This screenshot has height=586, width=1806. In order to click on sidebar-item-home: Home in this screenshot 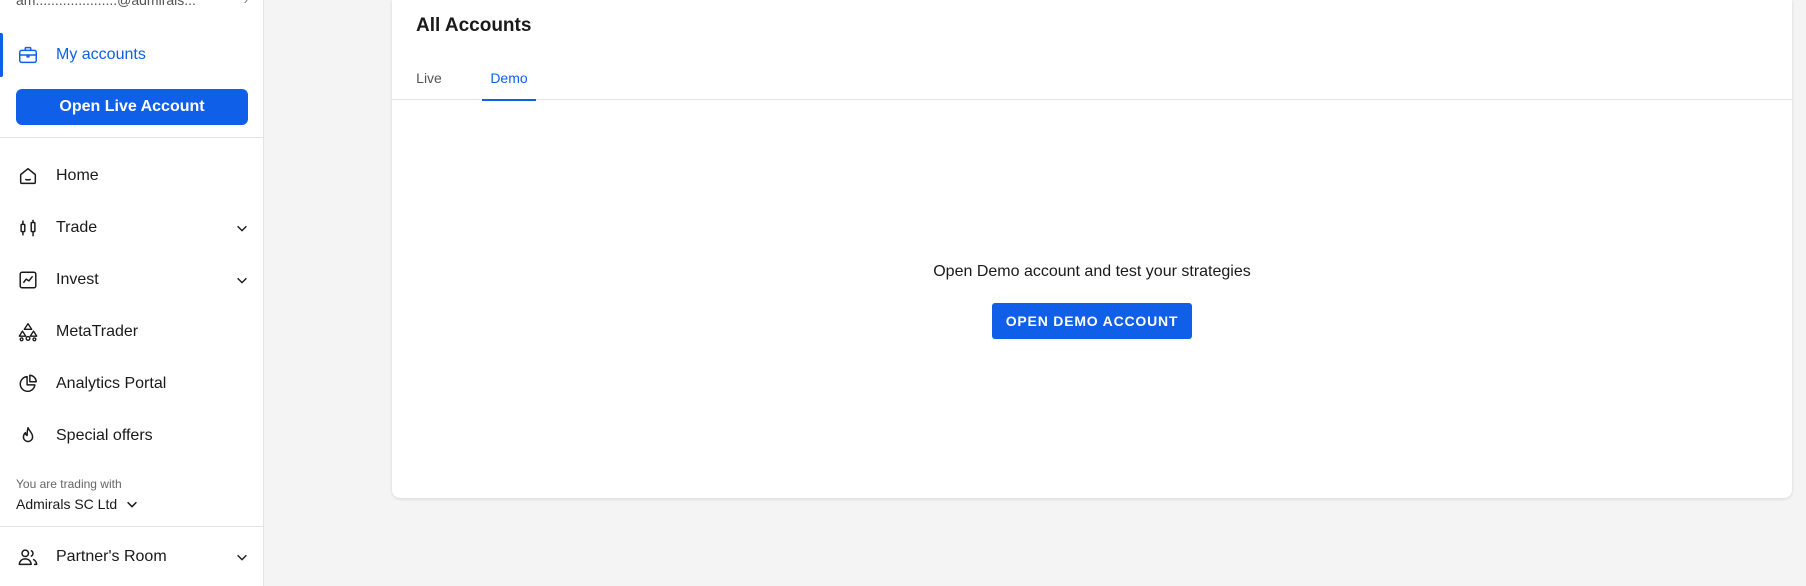, I will do `click(132, 176)`.